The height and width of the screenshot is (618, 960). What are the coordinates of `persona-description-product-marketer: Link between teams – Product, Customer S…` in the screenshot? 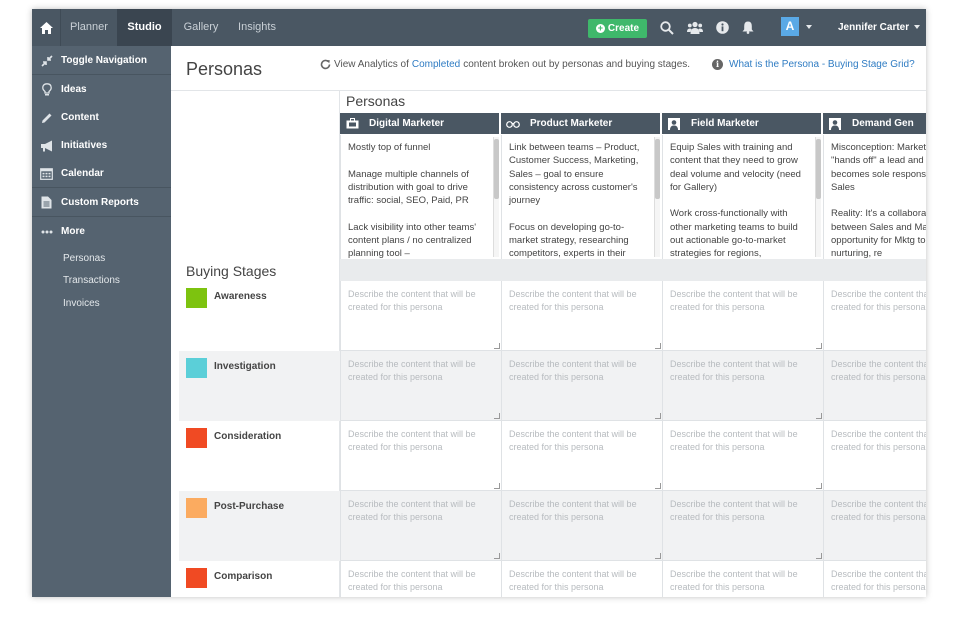 It's located at (581, 197).